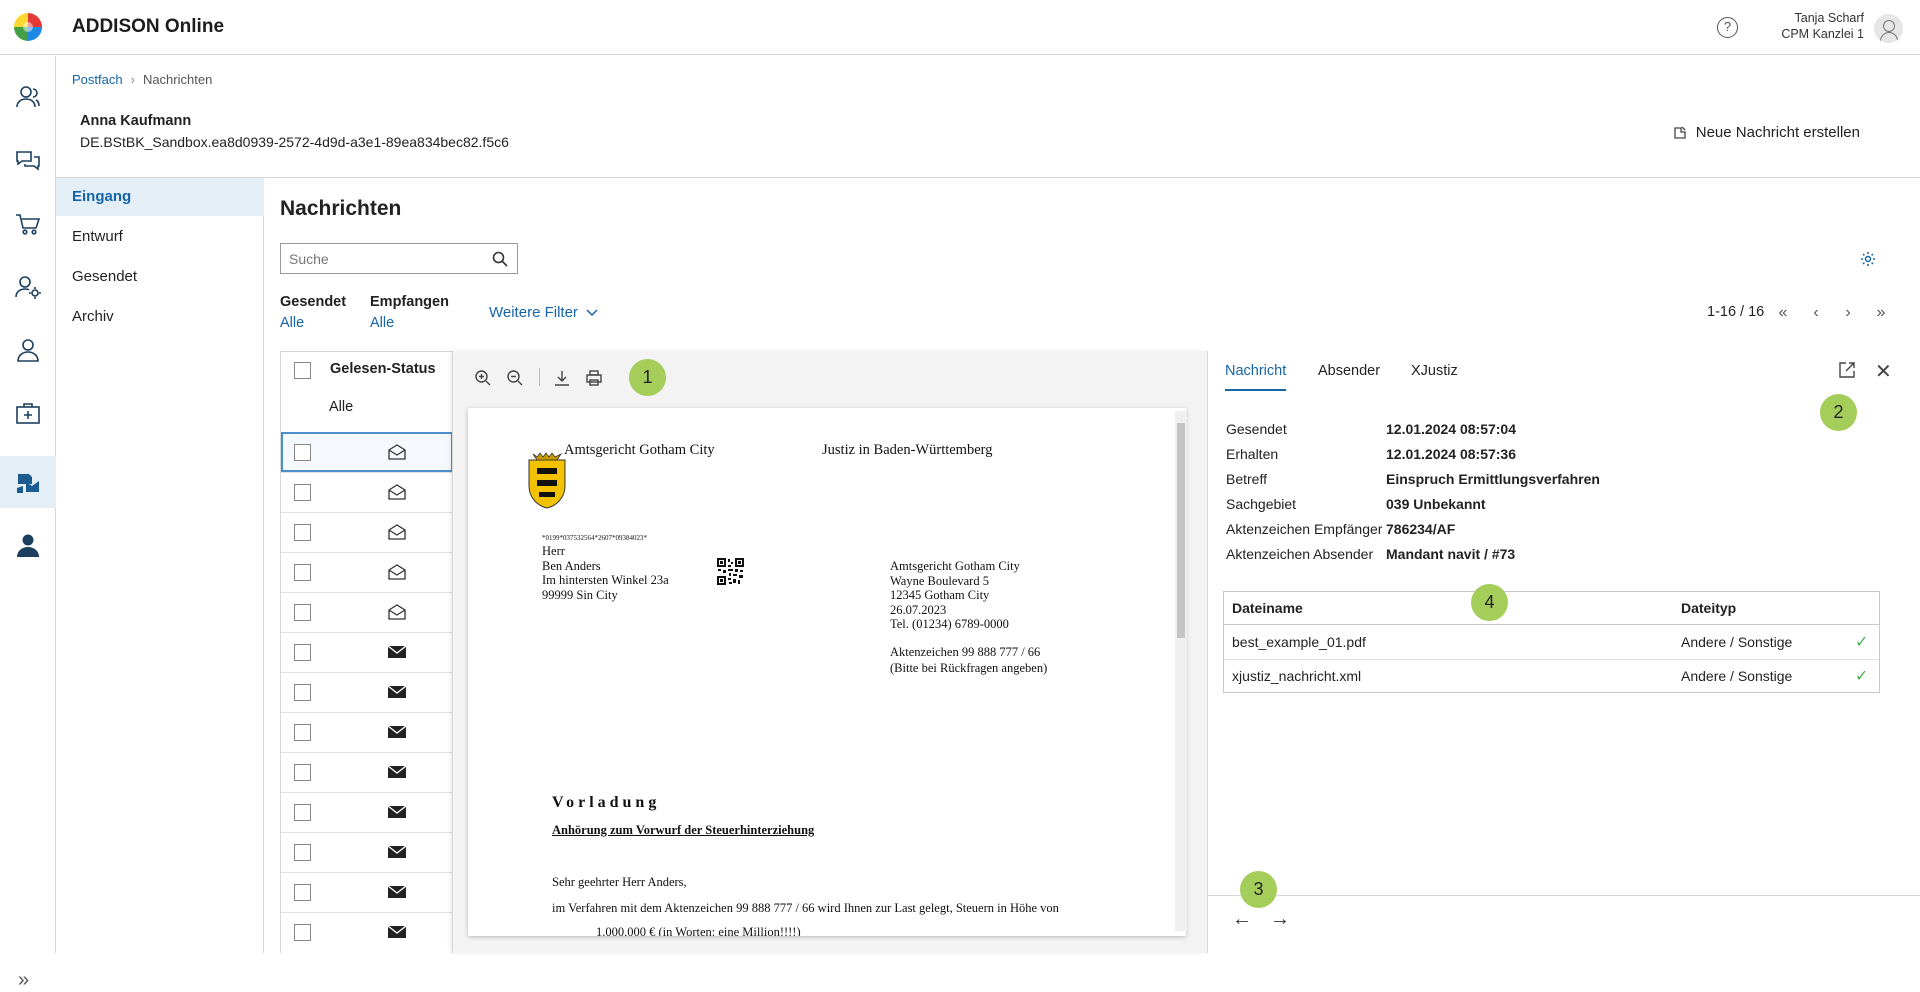 The width and height of the screenshot is (1920, 992). I want to click on nav-medical-case-icon, so click(28, 413).